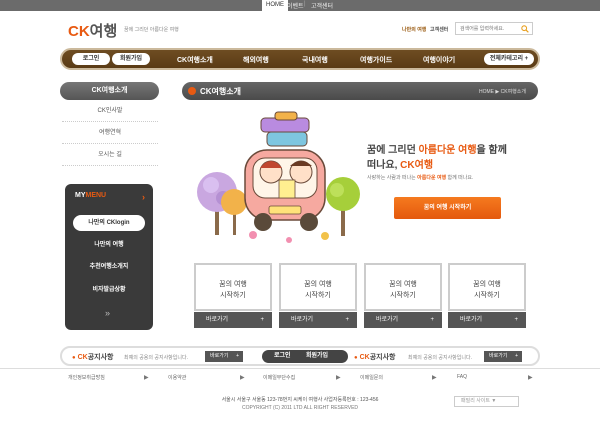  I want to click on tree-mid-icon, so click(234, 212).